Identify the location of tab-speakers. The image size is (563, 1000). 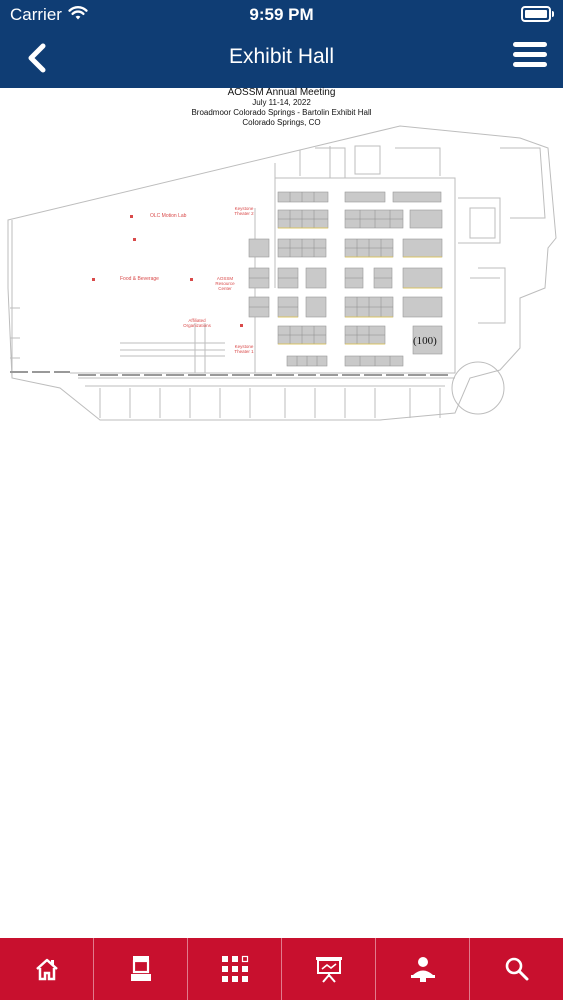
(422, 969).